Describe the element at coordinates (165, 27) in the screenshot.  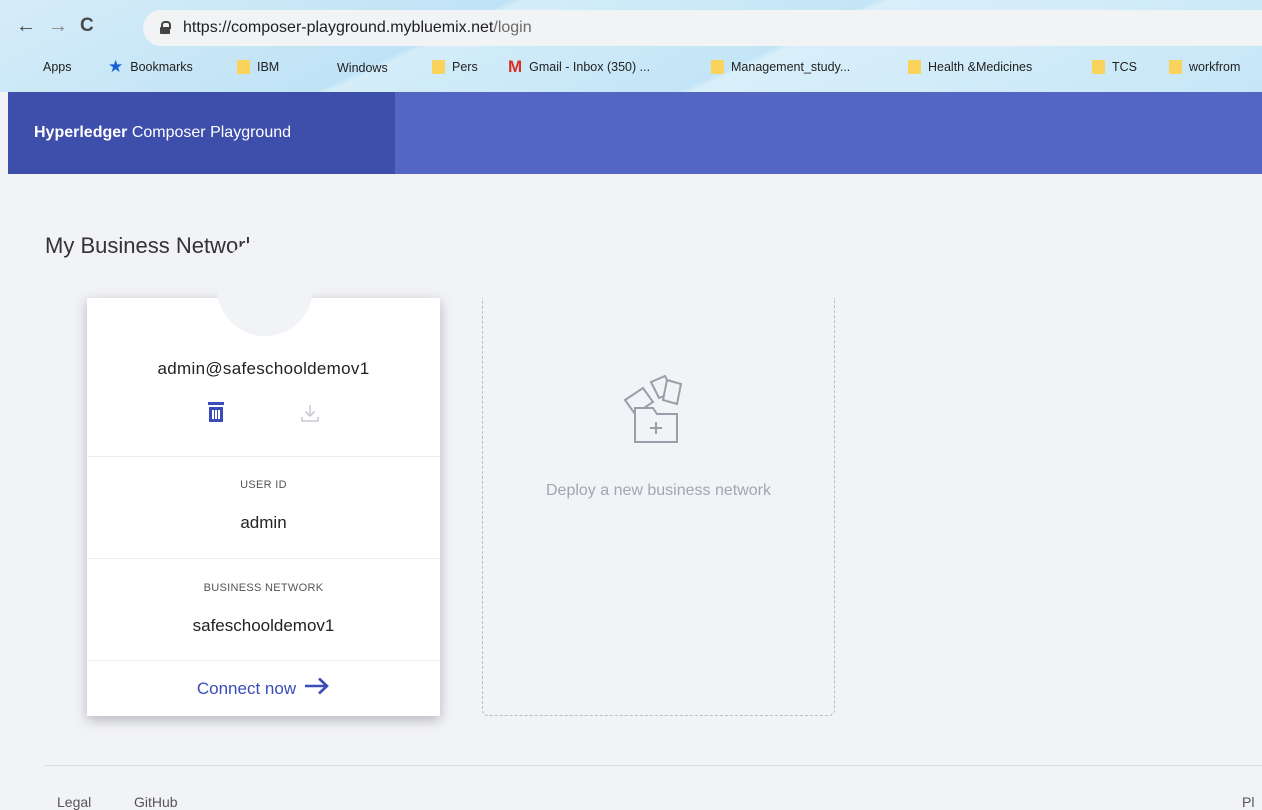
I see `lock-icon` at that location.